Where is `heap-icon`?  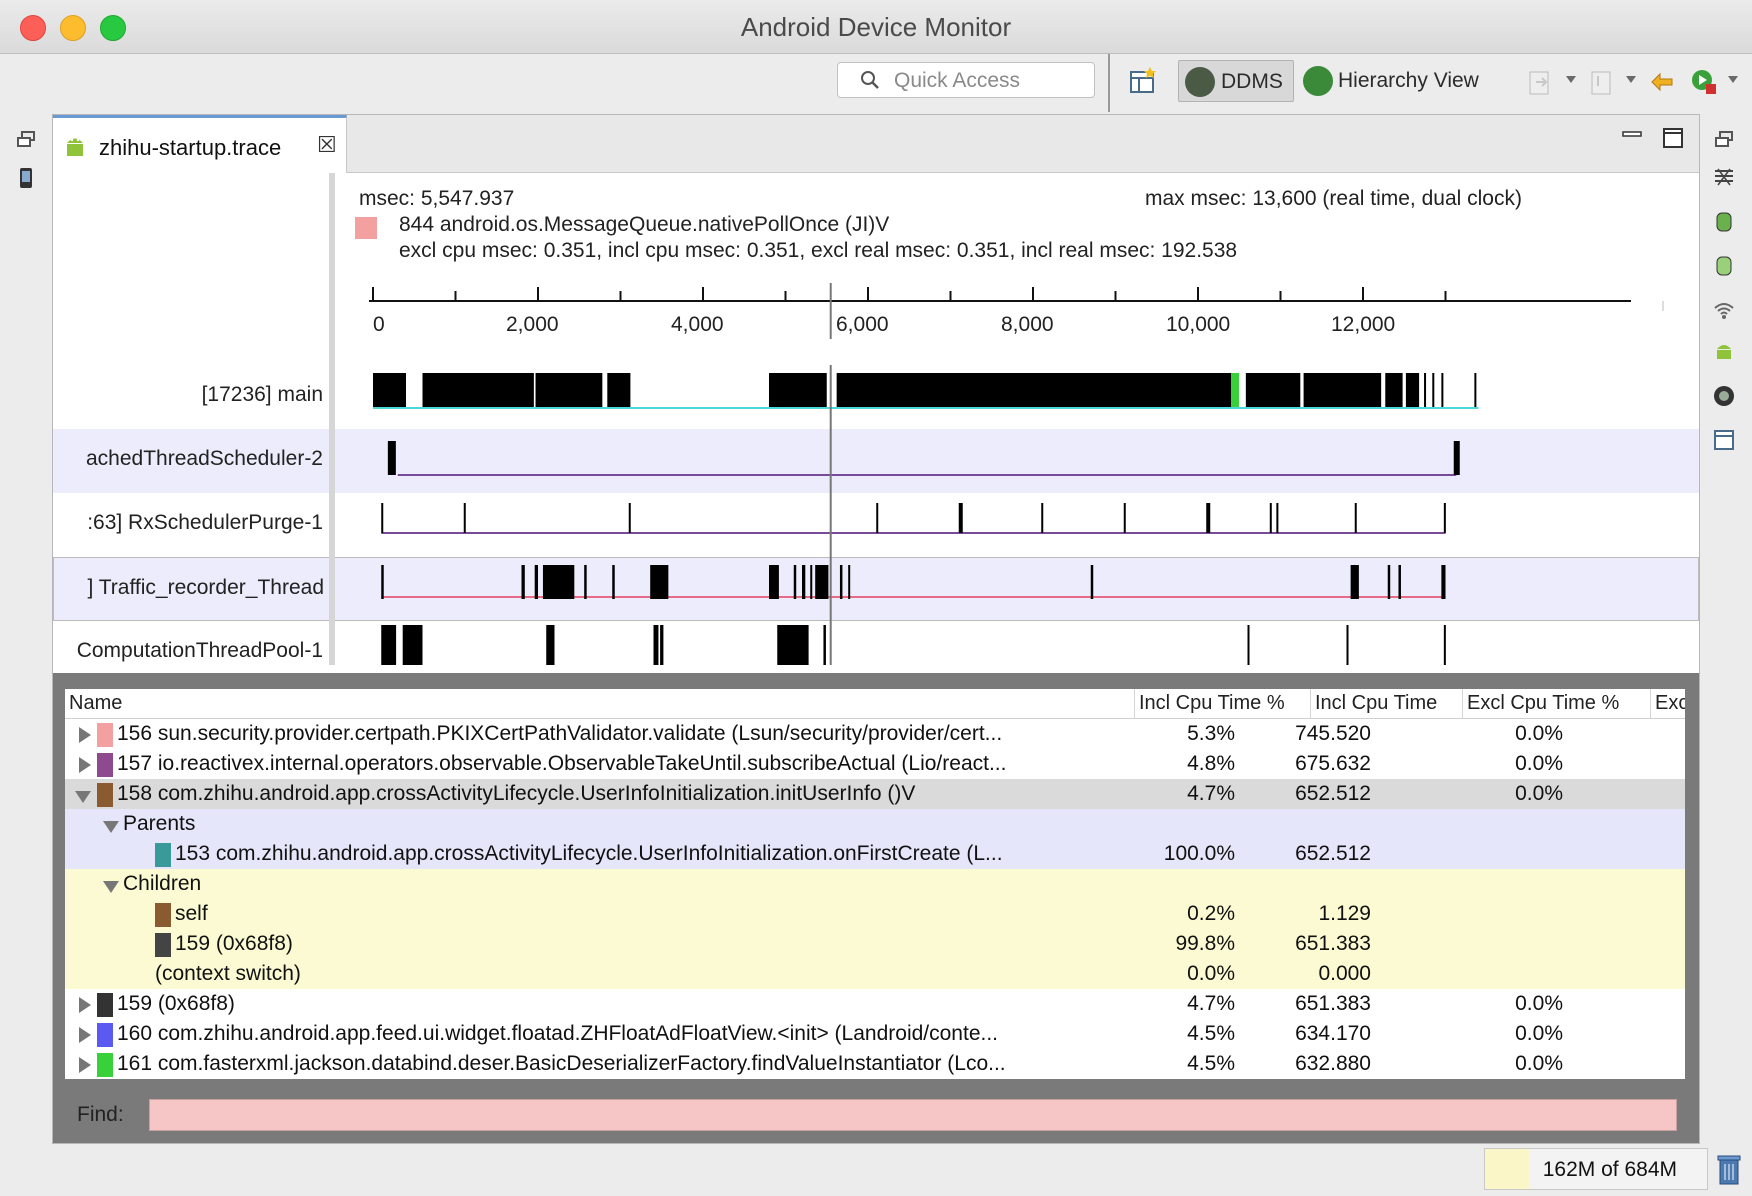
heap-icon is located at coordinates (1724, 222).